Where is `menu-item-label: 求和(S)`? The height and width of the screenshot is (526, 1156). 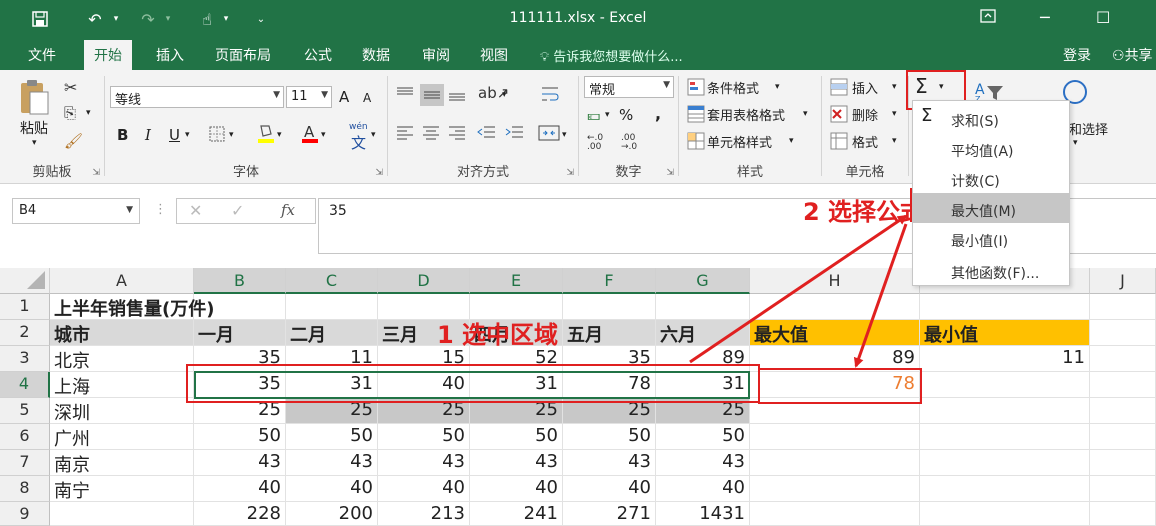
menu-item-label: 求和(S) is located at coordinates (975, 122).